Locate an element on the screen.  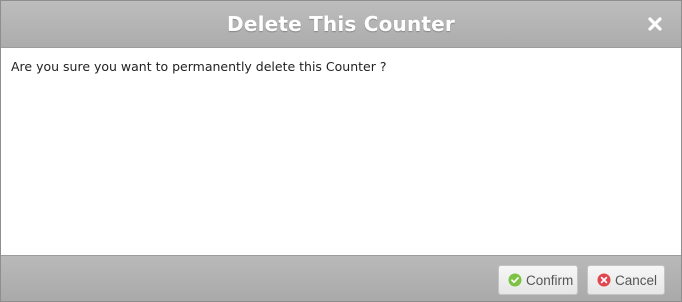
close-icon is located at coordinates (655, 24).